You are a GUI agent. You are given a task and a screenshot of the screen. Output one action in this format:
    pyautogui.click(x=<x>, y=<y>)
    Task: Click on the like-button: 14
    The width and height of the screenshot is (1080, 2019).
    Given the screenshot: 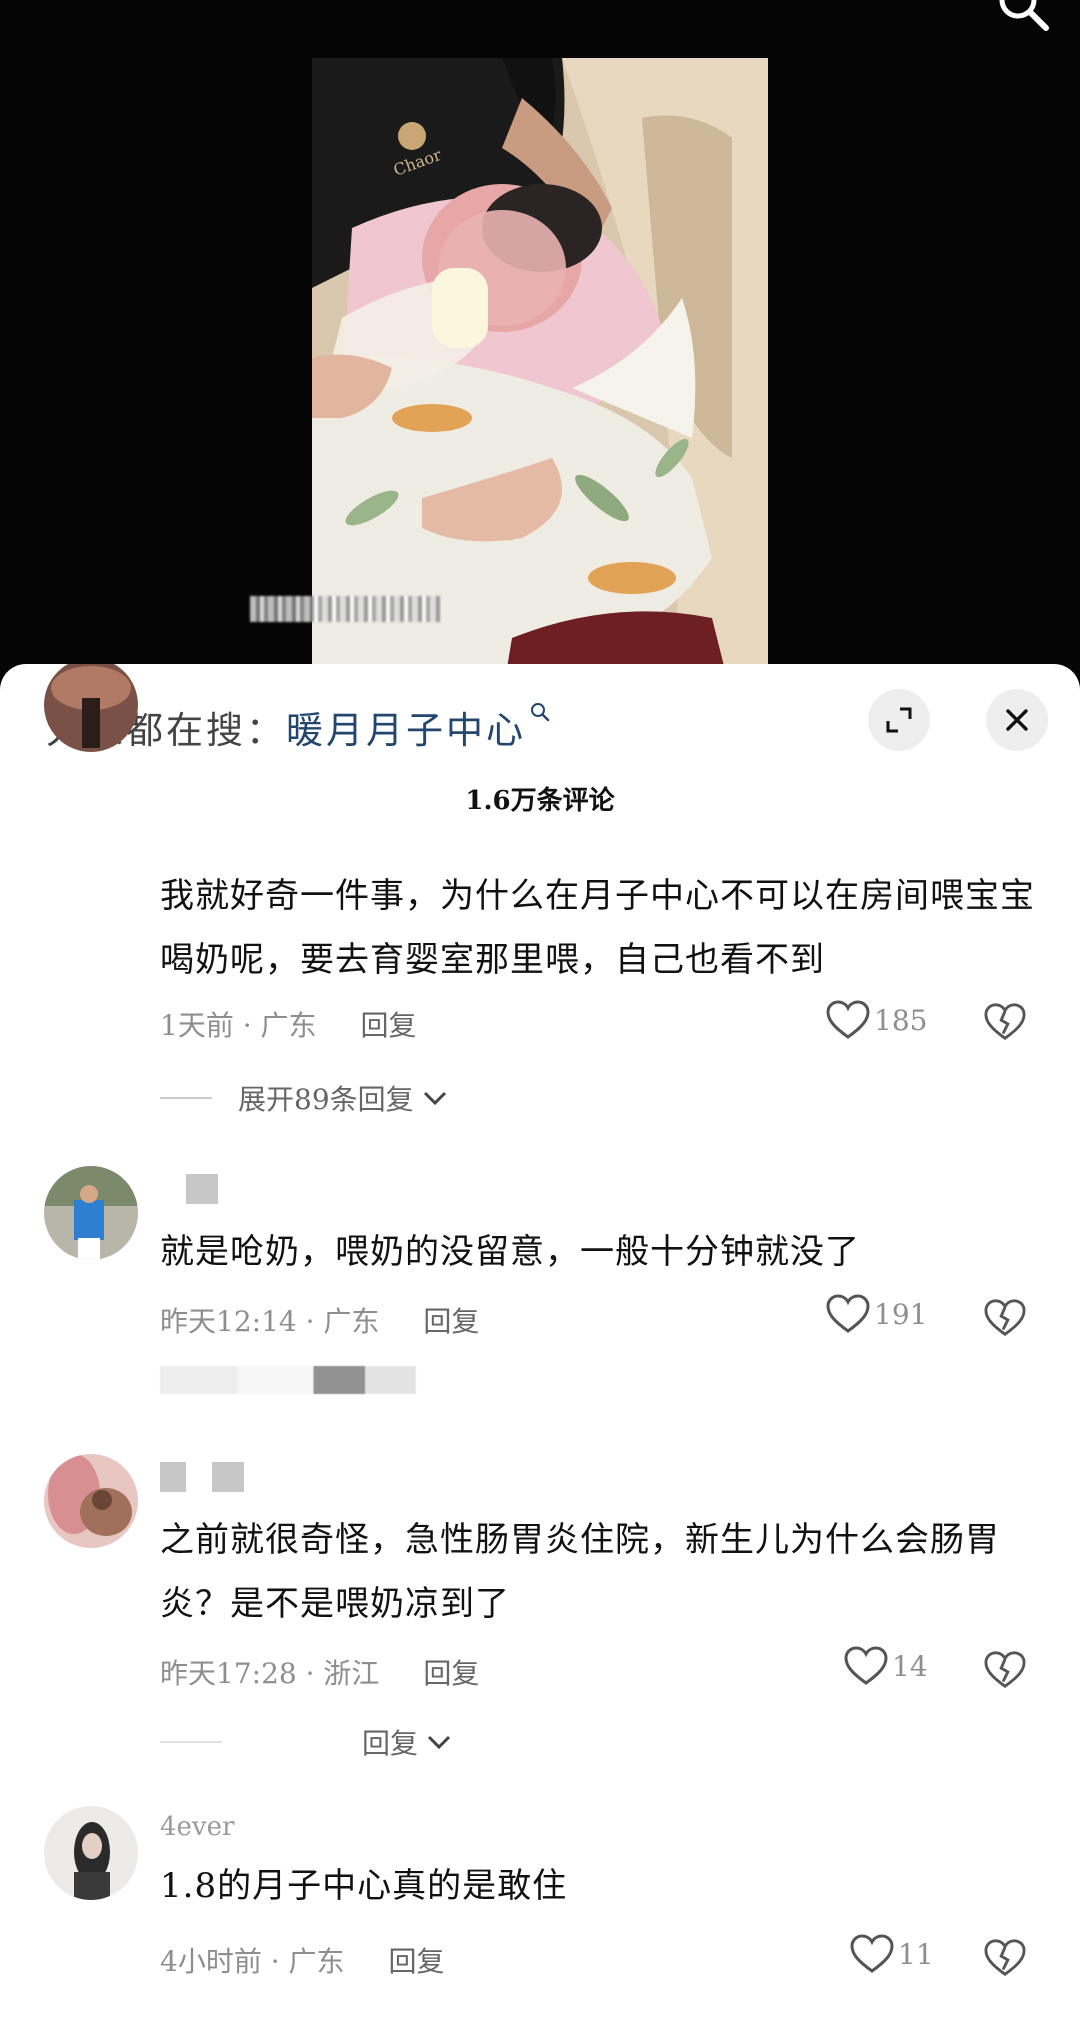 What is the action you would take?
    pyautogui.click(x=886, y=1666)
    